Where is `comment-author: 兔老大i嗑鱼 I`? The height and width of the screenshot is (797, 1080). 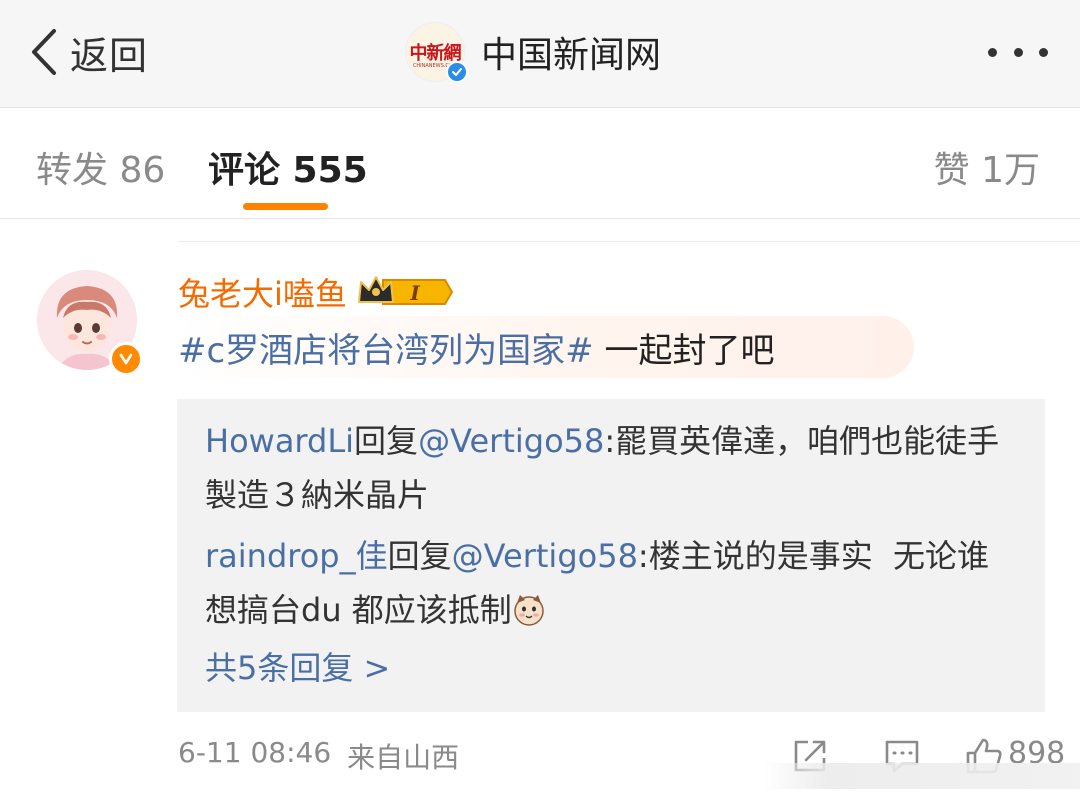 comment-author: 兔老大i嗑鱼 I is located at coordinates (315, 292).